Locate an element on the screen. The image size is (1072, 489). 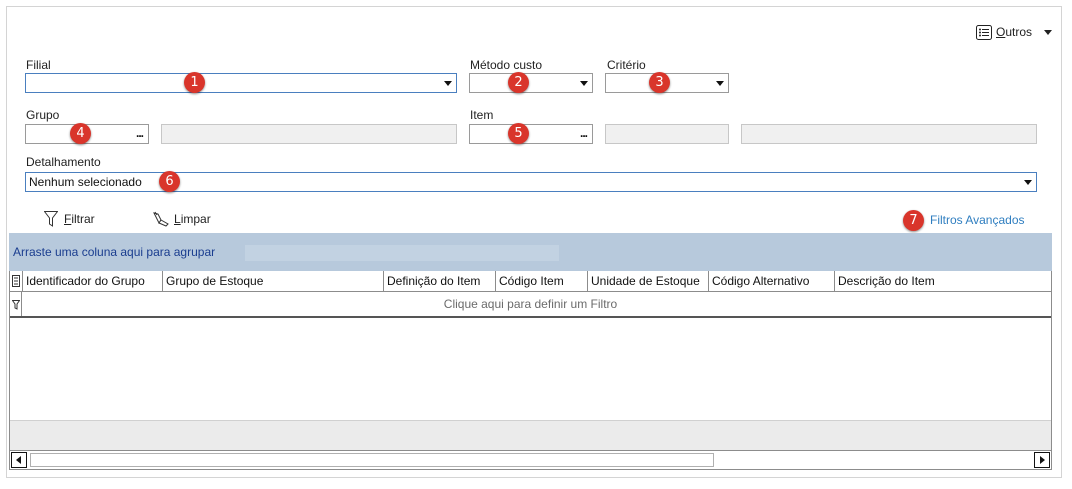
filtros-avancados-link: Filtros Avançados is located at coordinates (977, 220).